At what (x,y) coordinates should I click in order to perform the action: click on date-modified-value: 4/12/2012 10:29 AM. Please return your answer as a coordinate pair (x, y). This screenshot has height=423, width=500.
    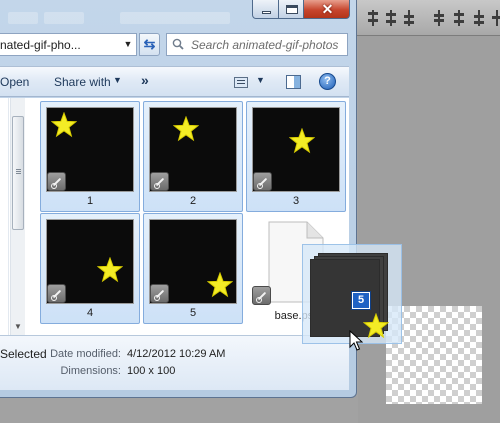
    Looking at the image, I should click on (176, 354).